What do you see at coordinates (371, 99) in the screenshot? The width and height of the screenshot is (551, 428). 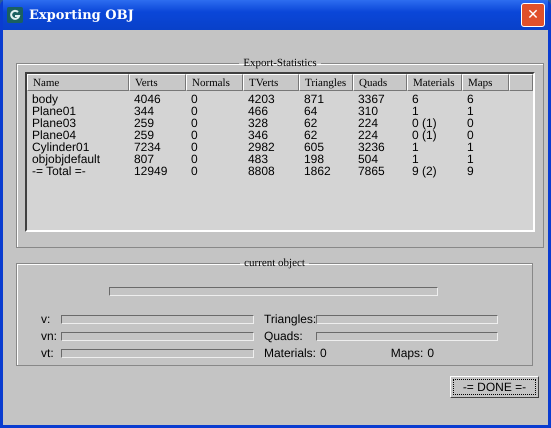 I see `table-cell-text: 3367` at bounding box center [371, 99].